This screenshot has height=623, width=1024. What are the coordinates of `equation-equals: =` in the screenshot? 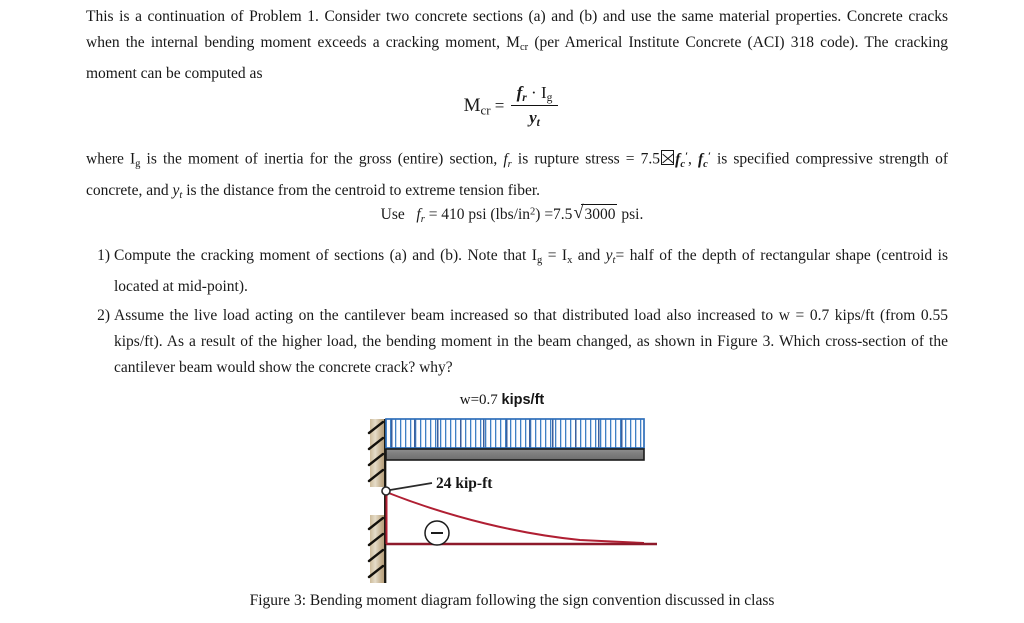 It's located at (499, 106).